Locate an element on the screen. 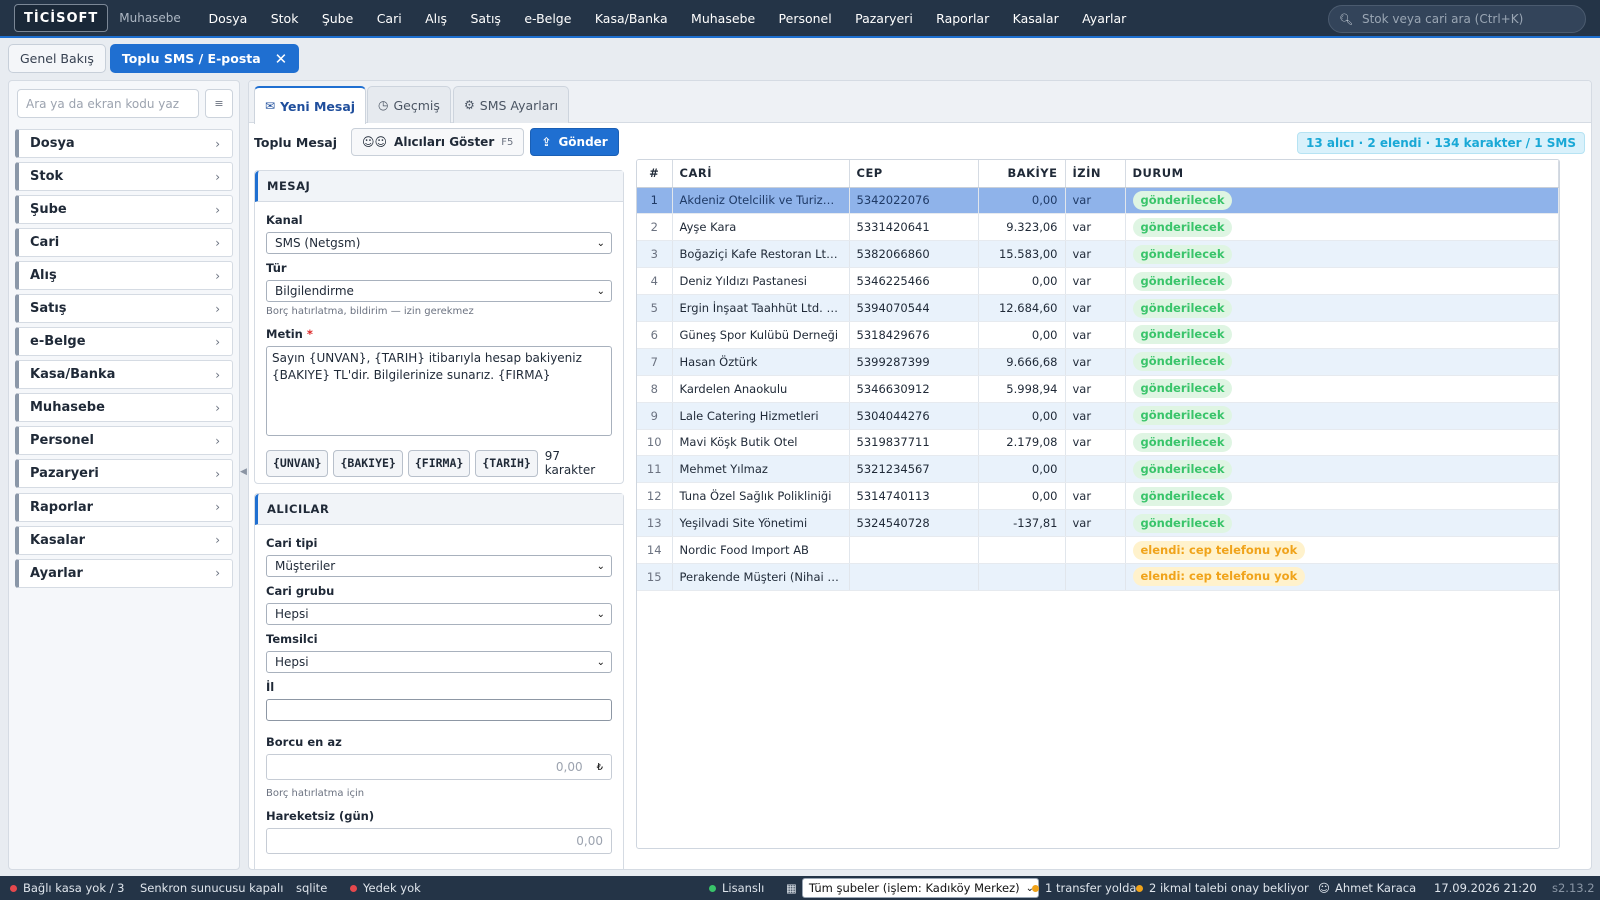  sidebar-item-stok: Stok › is located at coordinates (124, 177).